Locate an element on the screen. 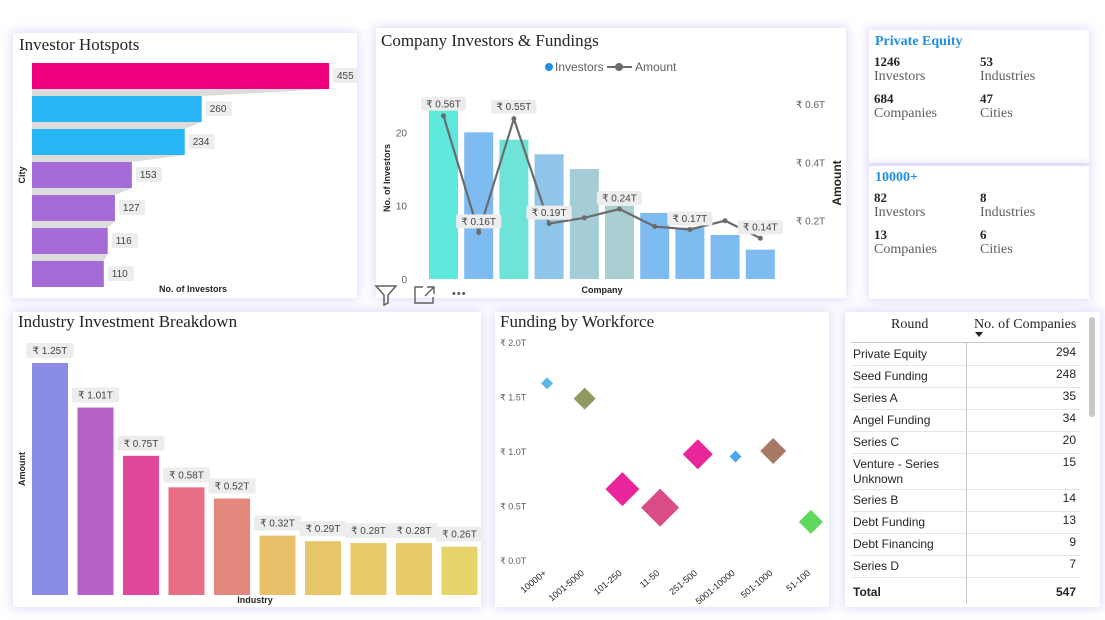 This screenshot has width=1105, height=620. kpi-investors: 1246 Investors is located at coordinates (899, 69).